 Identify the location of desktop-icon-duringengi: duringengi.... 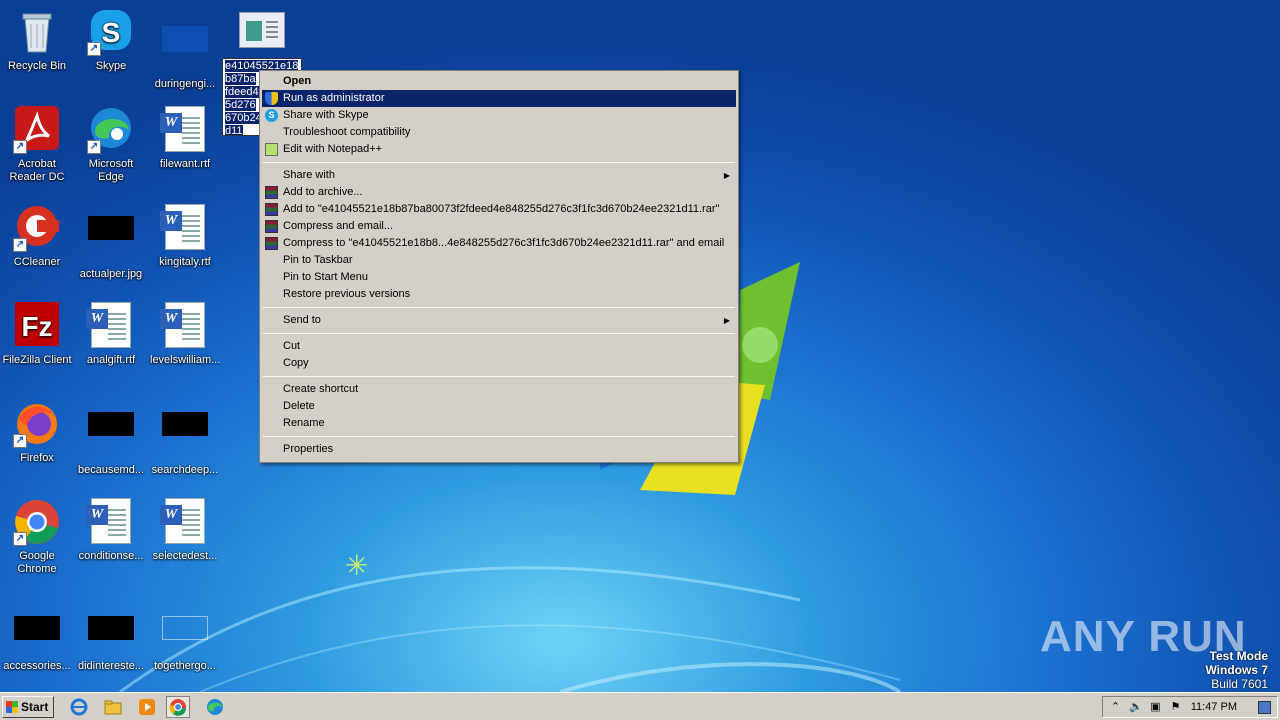
(185, 49).